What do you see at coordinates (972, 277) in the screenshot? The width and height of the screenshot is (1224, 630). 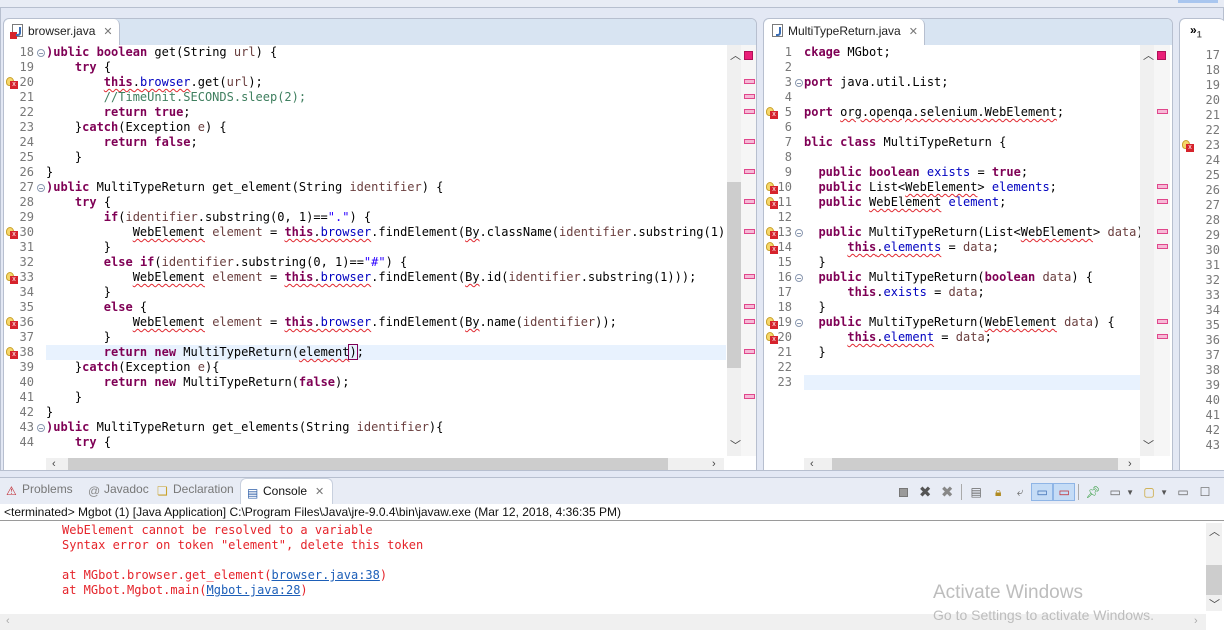 I see `code-line: public MultiTypeReturn(boolean data) {` at bounding box center [972, 277].